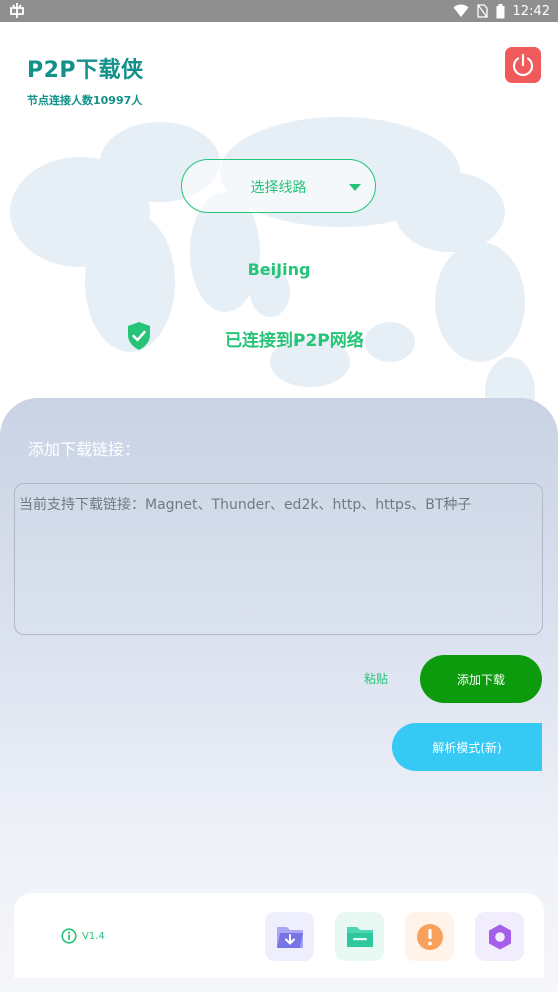 This screenshot has height=992, width=558. Describe the element at coordinates (294, 341) in the screenshot. I see `connection-status: 已连接到P2P网络` at that location.